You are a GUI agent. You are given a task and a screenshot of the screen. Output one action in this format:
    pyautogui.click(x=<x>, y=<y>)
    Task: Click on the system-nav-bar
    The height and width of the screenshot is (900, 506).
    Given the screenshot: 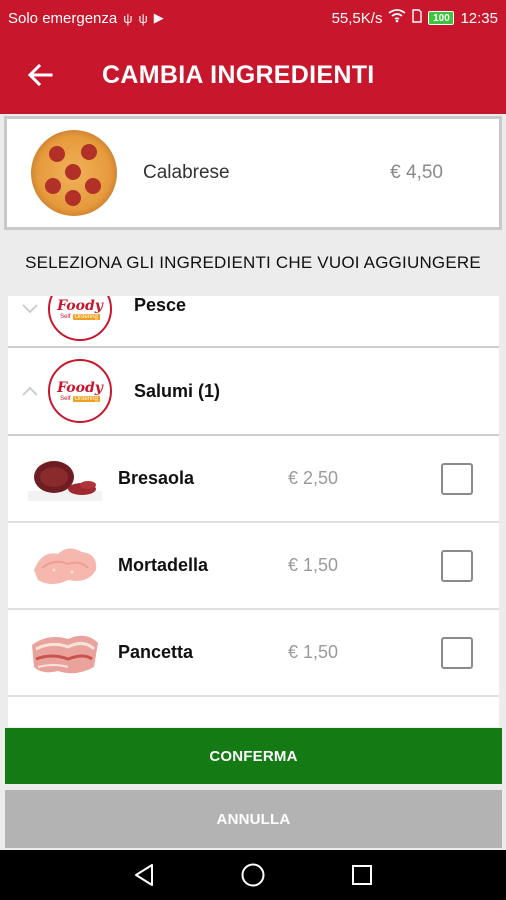 What is the action you would take?
    pyautogui.click(x=253, y=875)
    